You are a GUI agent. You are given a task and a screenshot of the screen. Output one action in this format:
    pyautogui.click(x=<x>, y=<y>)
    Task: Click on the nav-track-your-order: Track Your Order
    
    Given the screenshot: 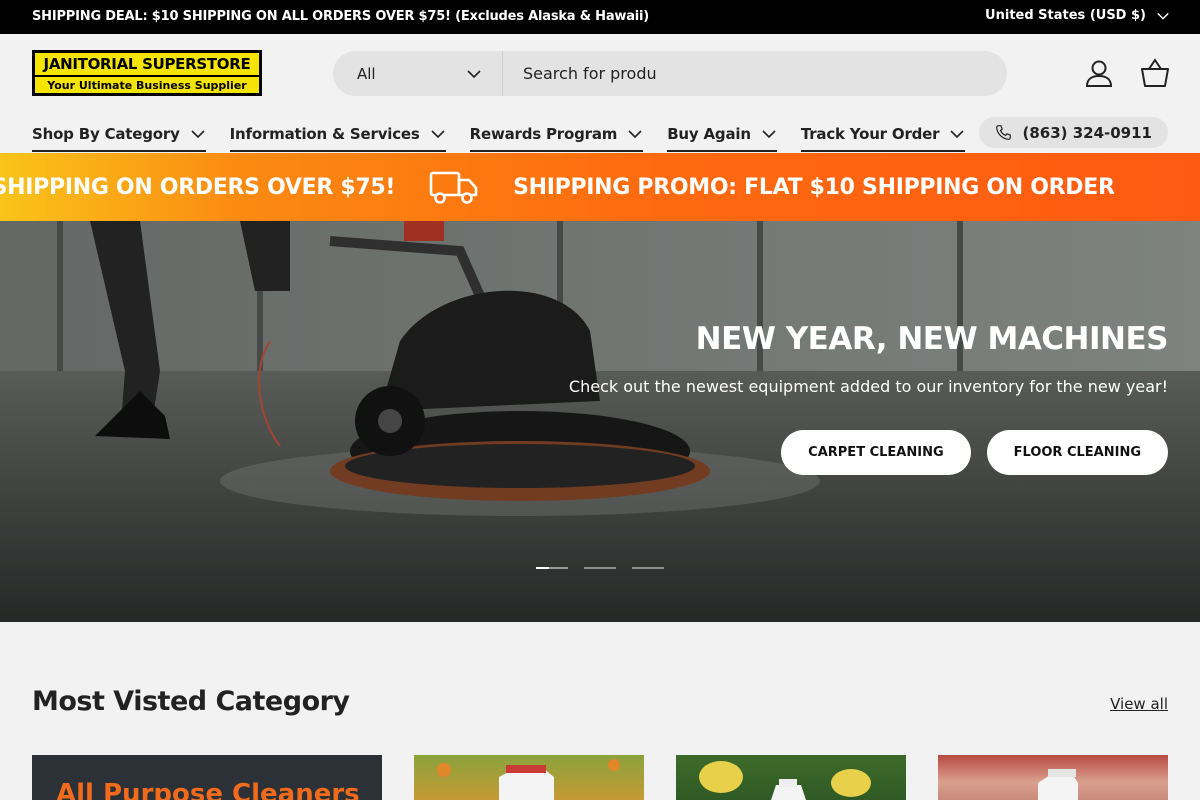 What is the action you would take?
    pyautogui.click(x=883, y=136)
    